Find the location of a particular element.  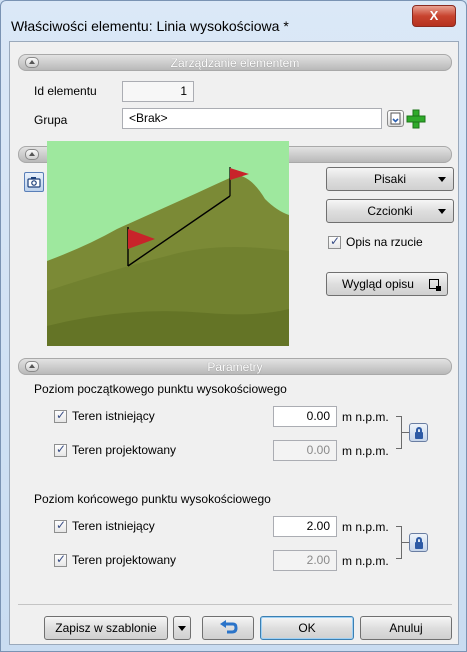

save-template-button: Zapisz w szablonie is located at coordinates (106, 628).